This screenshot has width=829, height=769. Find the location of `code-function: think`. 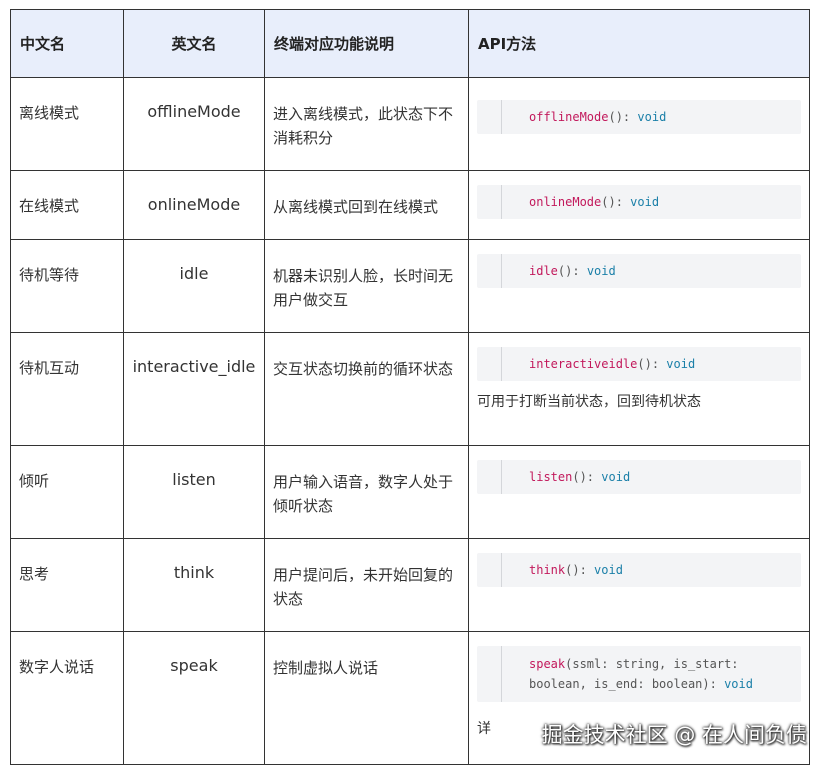

code-function: think is located at coordinates (547, 570).